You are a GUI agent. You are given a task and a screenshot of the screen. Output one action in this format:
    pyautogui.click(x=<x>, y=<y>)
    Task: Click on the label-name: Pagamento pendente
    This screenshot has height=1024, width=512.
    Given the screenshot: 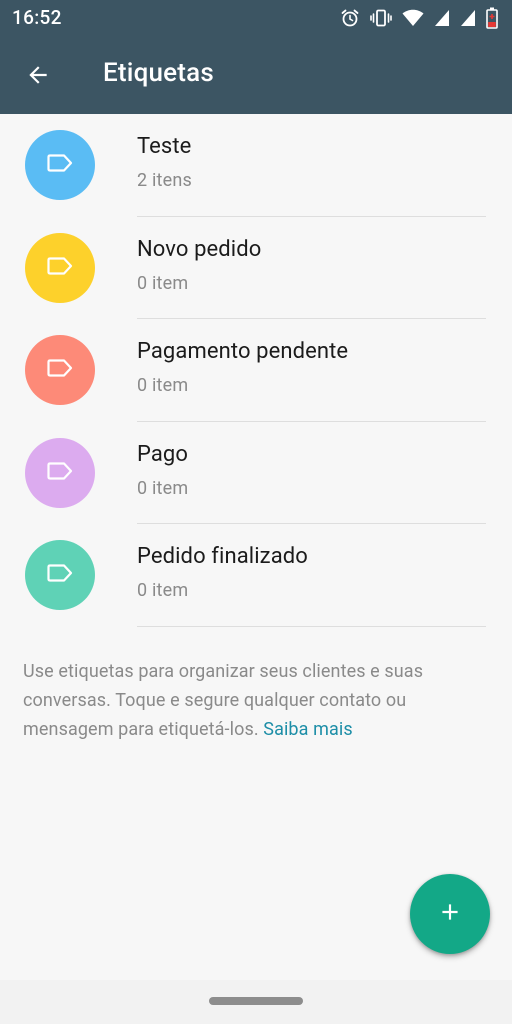 What is the action you would take?
    pyautogui.click(x=243, y=351)
    